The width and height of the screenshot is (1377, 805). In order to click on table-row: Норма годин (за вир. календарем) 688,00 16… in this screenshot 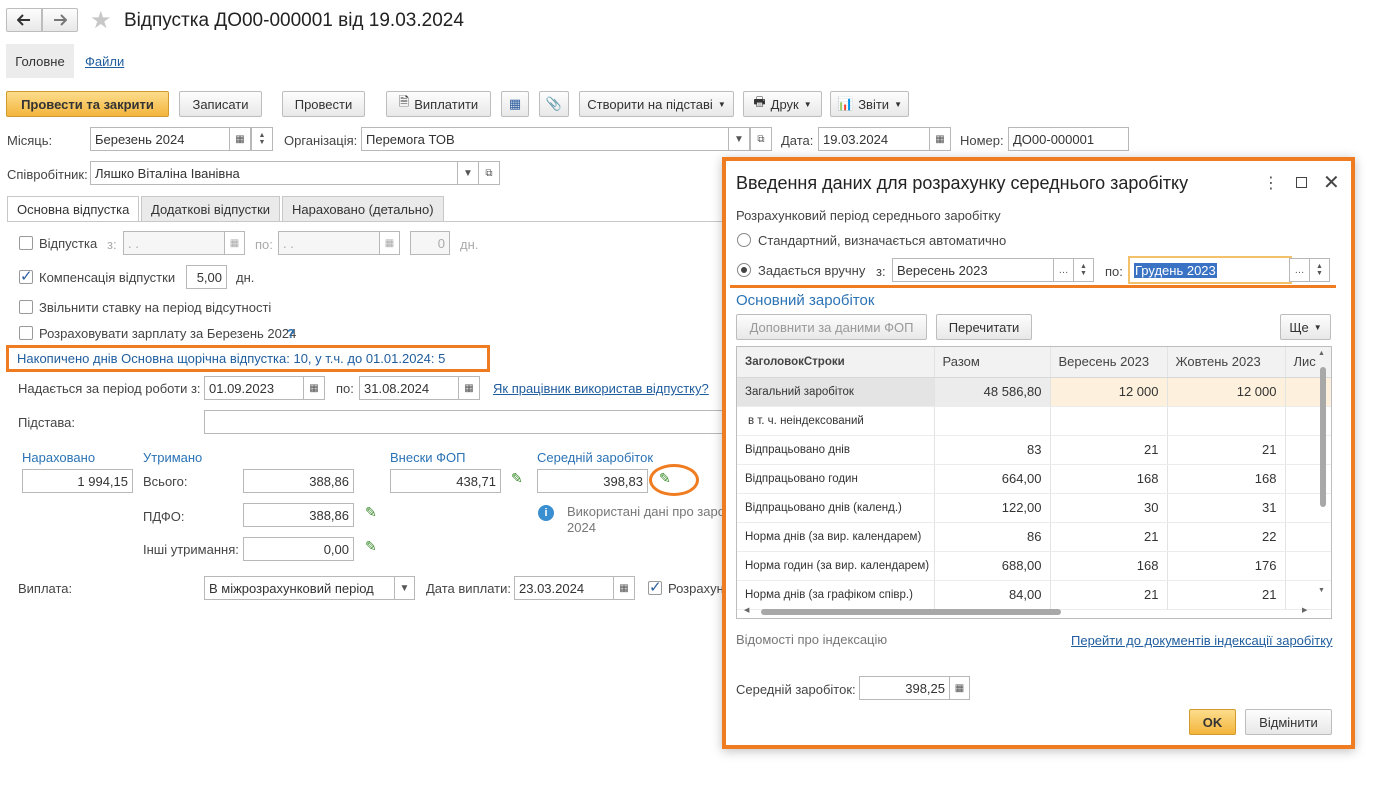, I will do `click(1034, 566)`.